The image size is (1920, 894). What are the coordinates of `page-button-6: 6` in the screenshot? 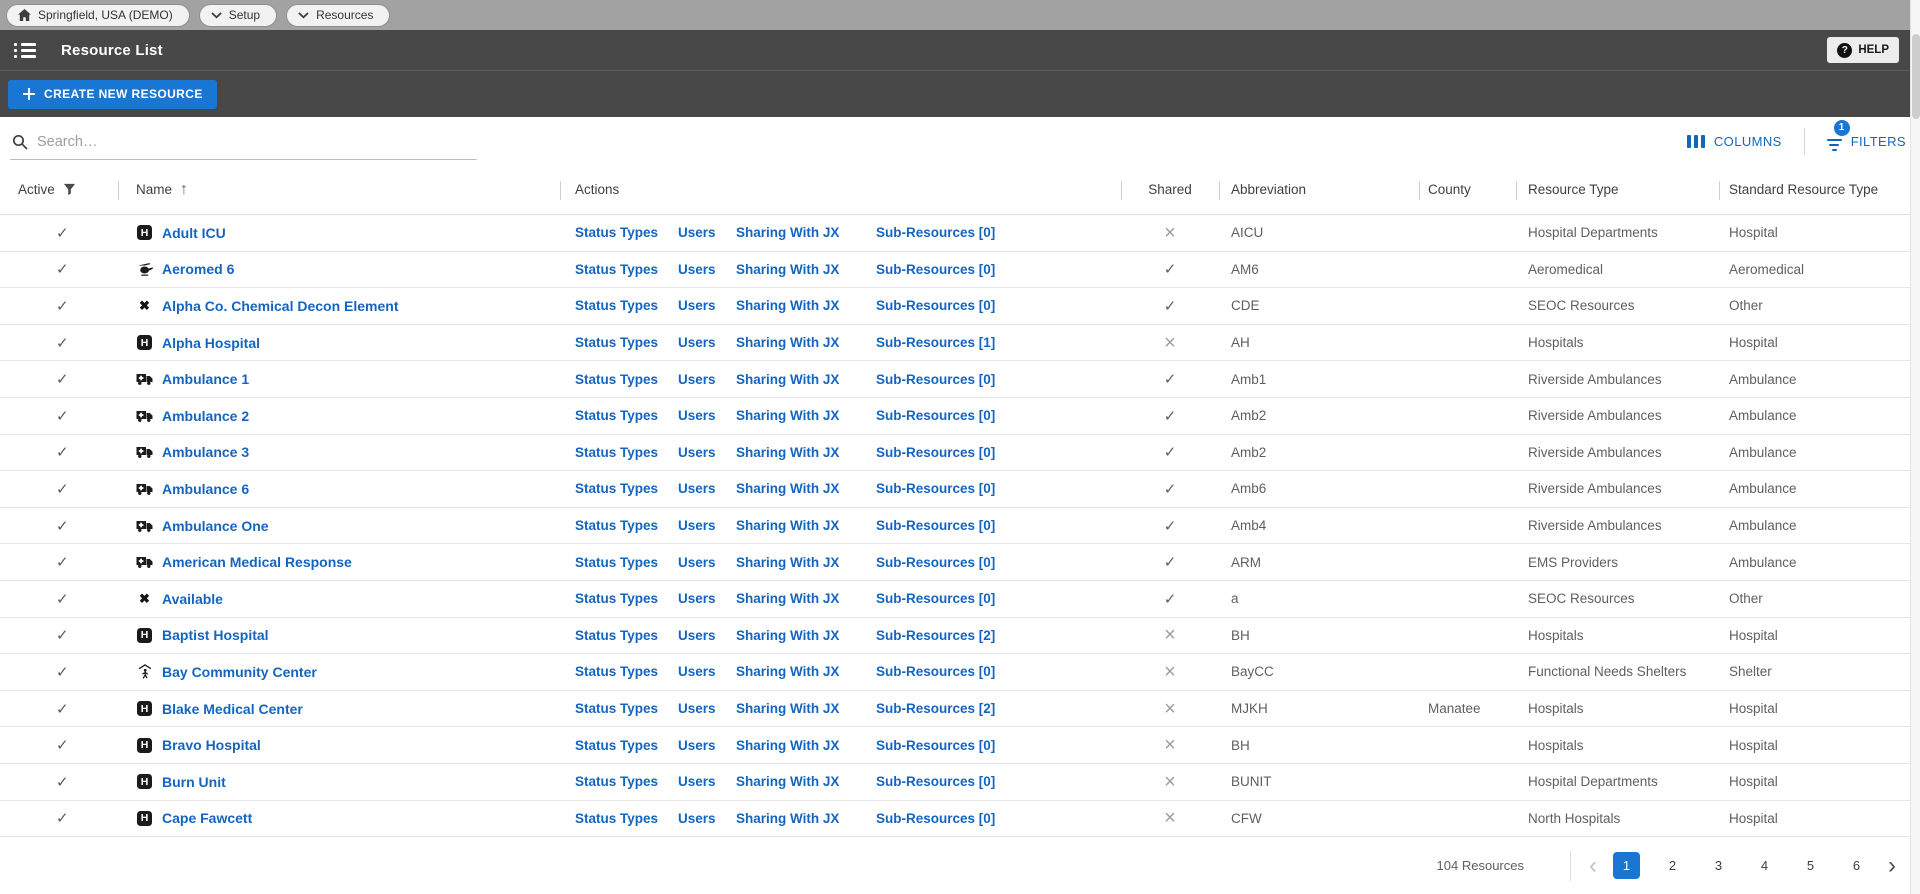 It's located at (1856, 865).